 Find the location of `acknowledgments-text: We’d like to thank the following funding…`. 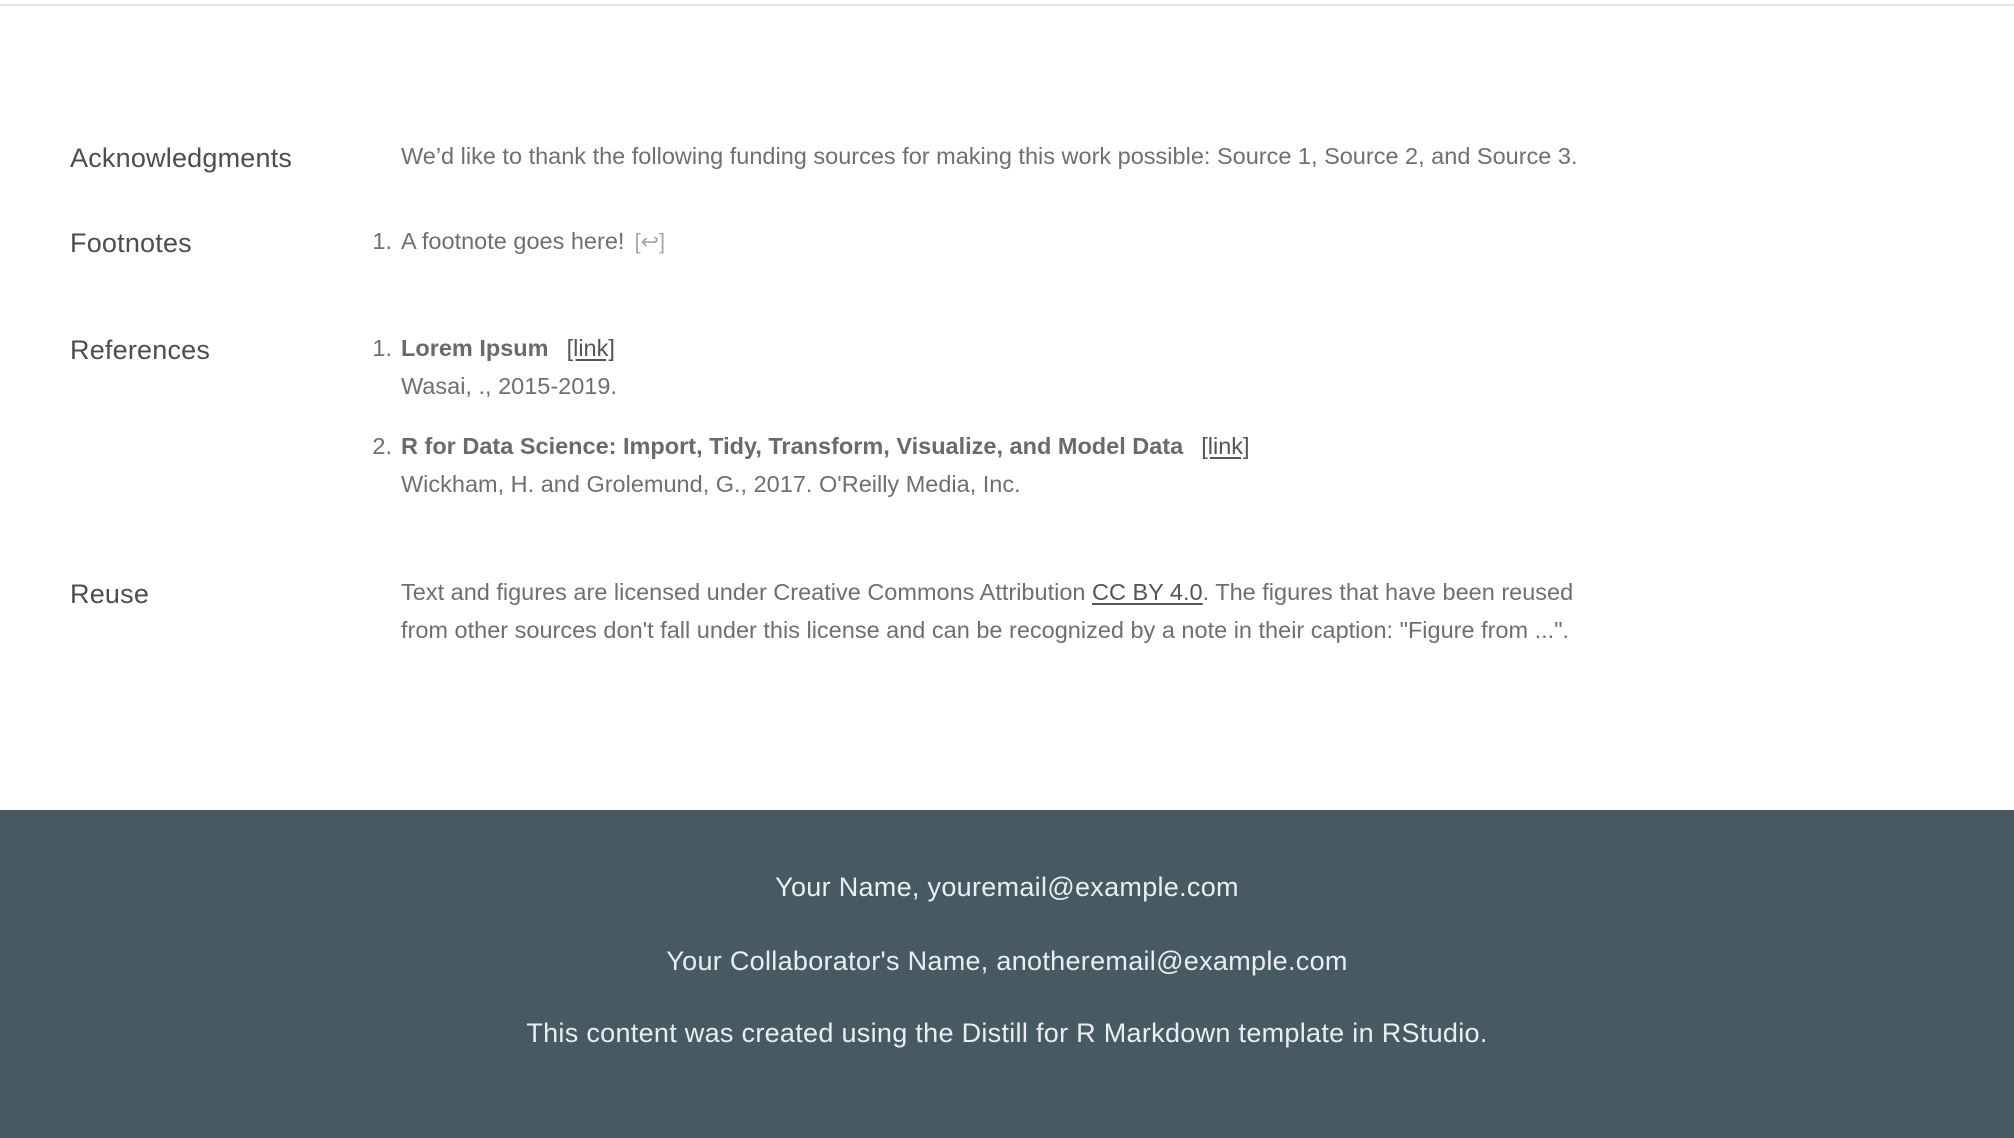

acknowledgments-text: We’d like to thank the following funding… is located at coordinates (989, 156).